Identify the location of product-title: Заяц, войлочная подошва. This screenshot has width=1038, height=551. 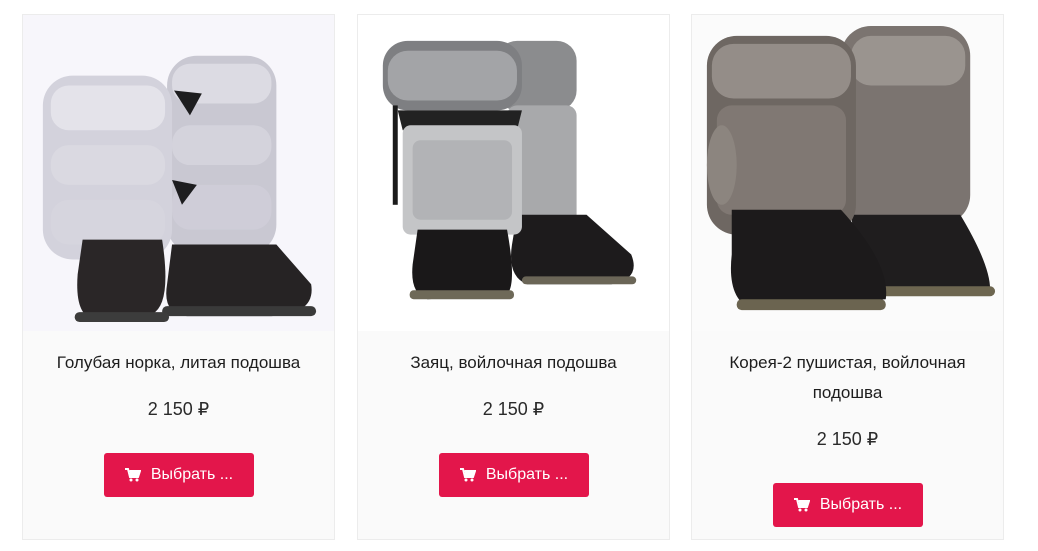
(513, 363).